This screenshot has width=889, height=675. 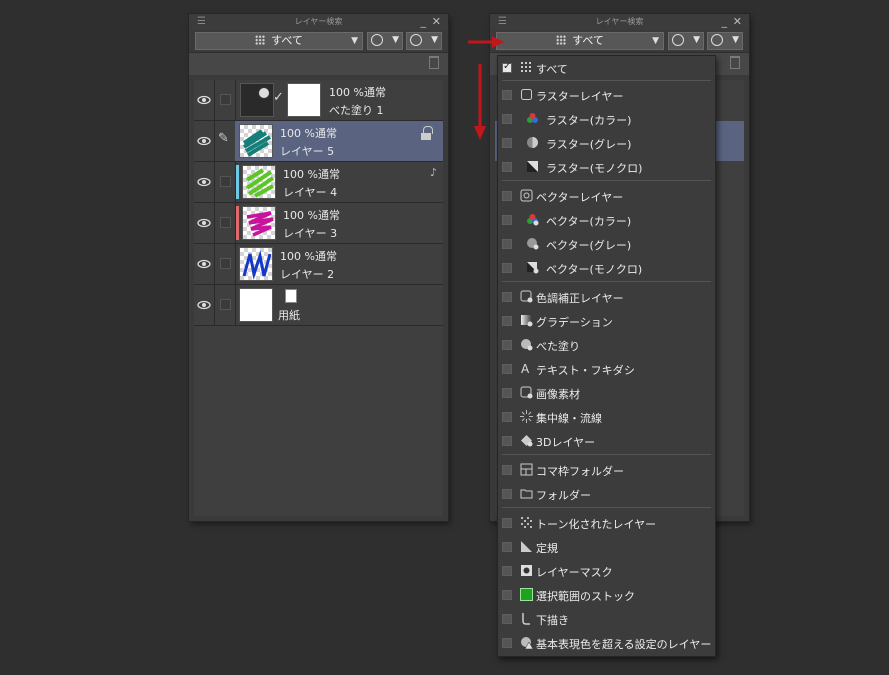 What do you see at coordinates (624, 644) in the screenshot?
I see `dropdown-item-label: 基本表現色を超える設定のレイヤー` at bounding box center [624, 644].